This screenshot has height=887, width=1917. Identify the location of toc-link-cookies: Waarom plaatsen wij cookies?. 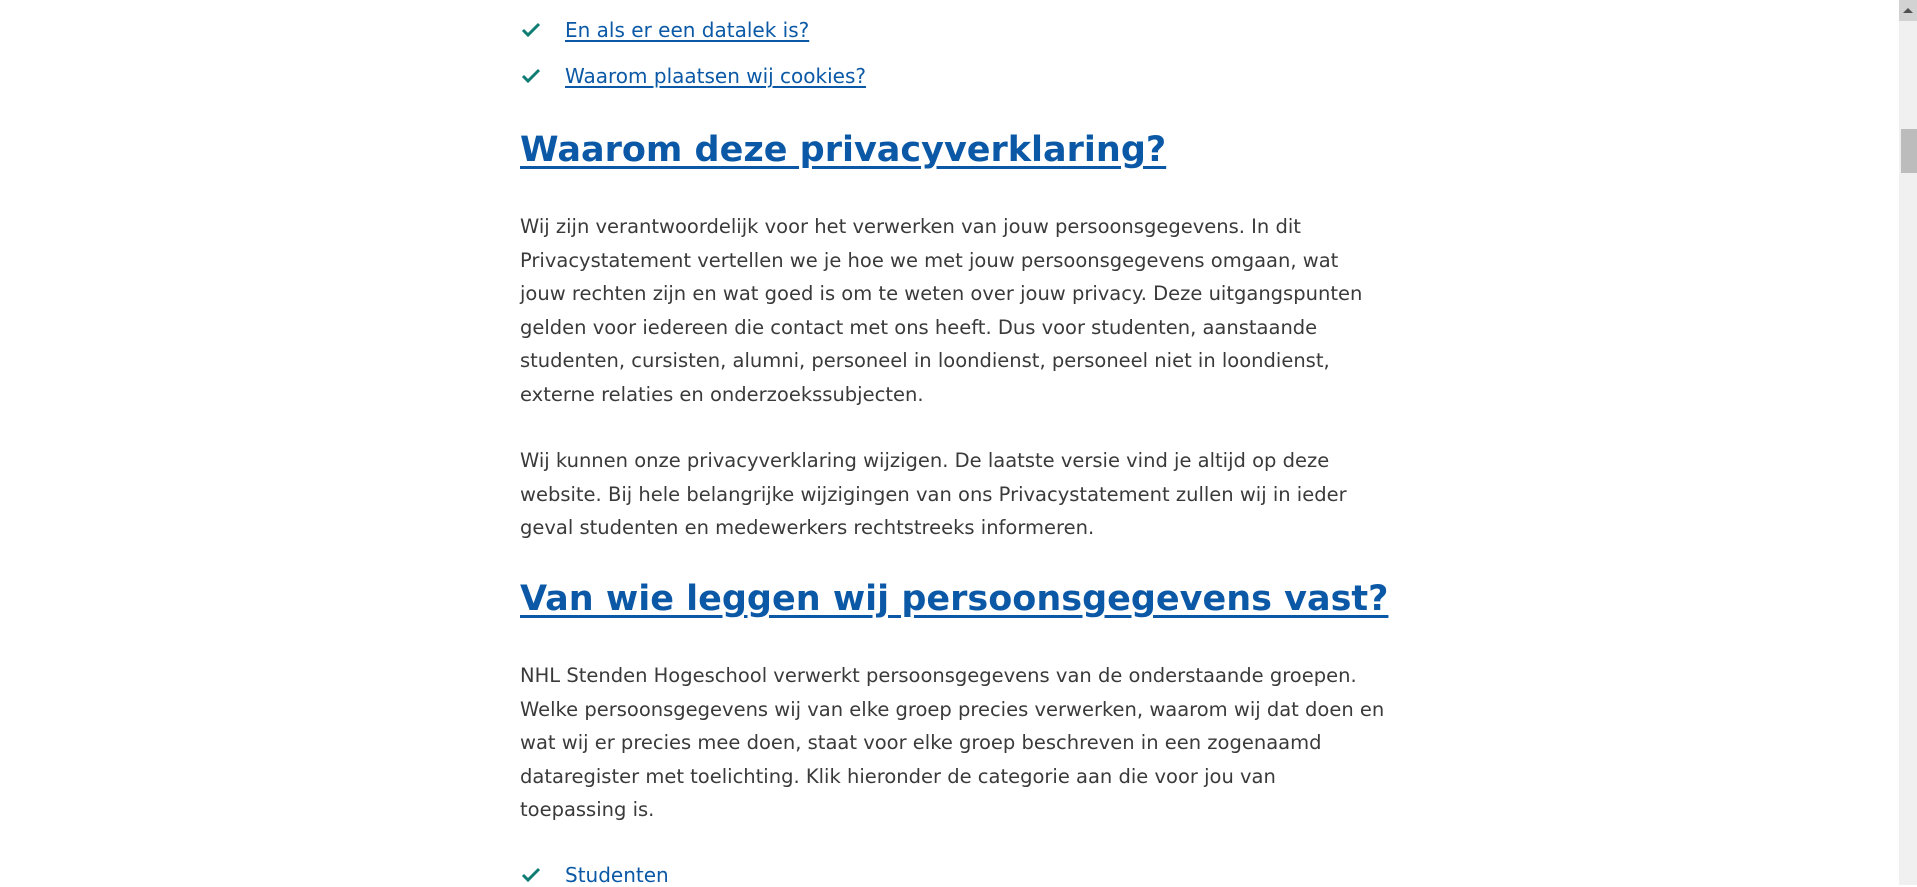
(715, 76).